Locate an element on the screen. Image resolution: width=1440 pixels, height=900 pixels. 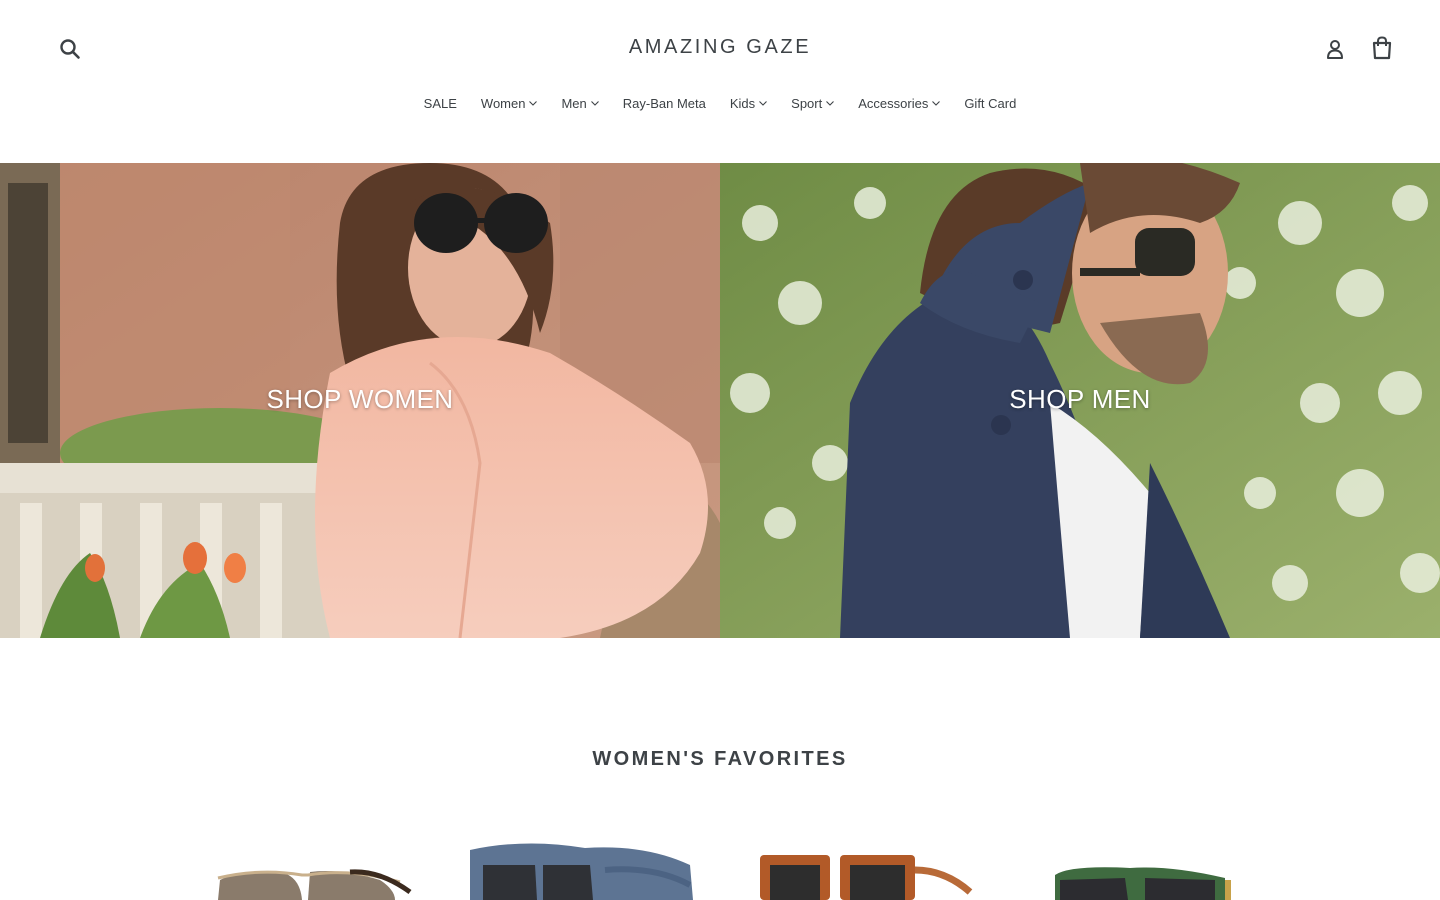
nav-item-sale: SALE is located at coordinates (440, 103).